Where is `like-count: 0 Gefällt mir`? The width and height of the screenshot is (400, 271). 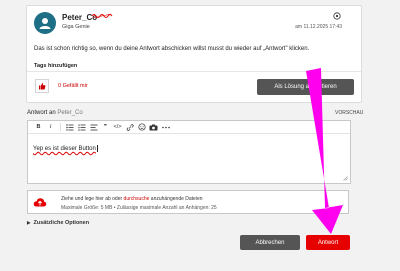
like-count: 0 Gefällt mir is located at coordinates (73, 86).